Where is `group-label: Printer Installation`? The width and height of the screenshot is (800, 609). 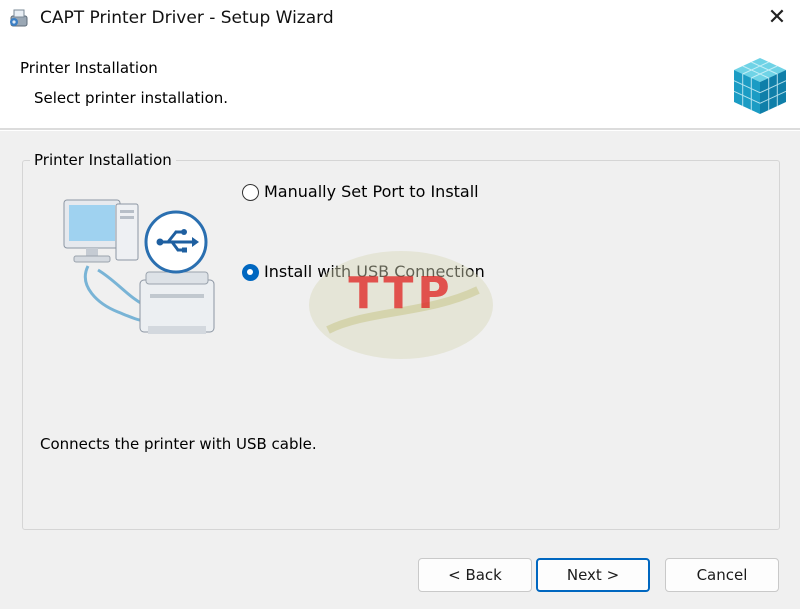 group-label: Printer Installation is located at coordinates (103, 160).